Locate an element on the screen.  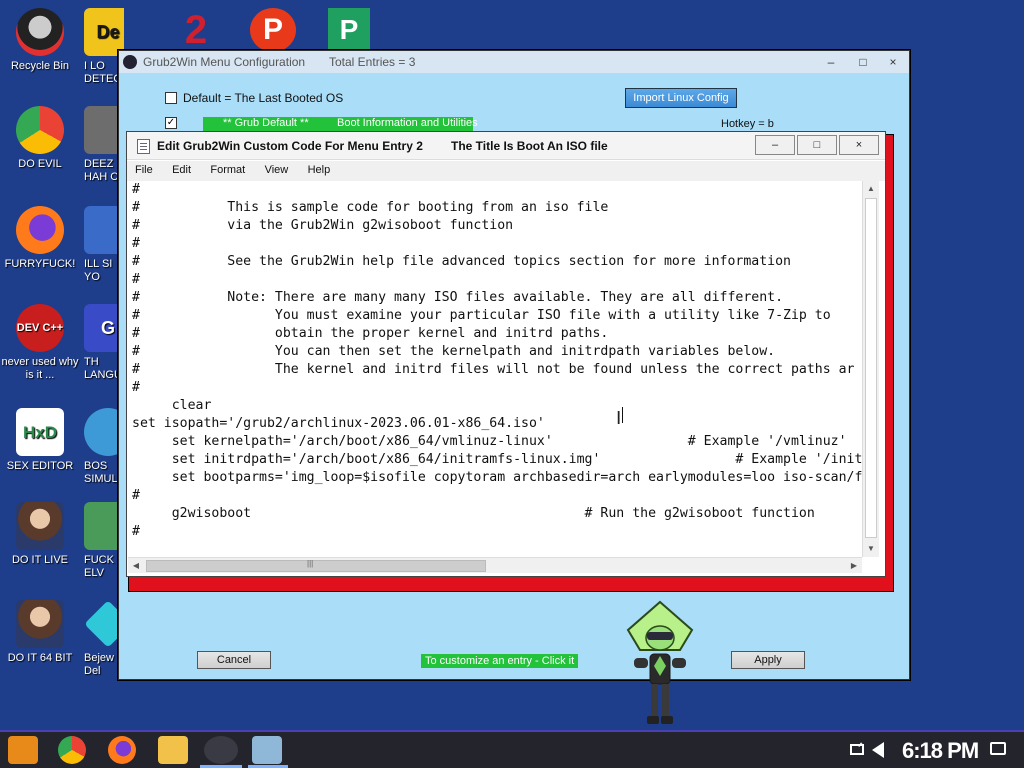
icon-label: FURRYFUCK! is located at coordinates (40, 264).